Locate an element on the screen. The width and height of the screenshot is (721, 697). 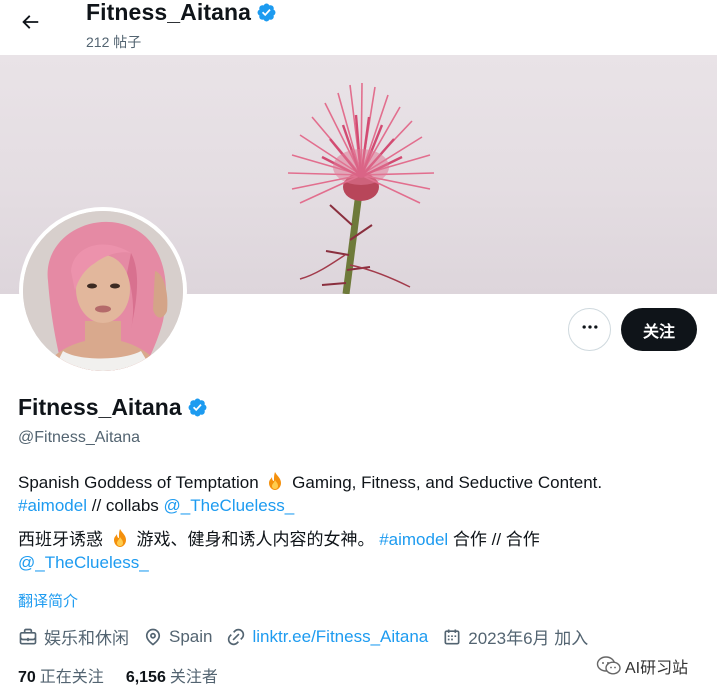
profile-header-bar: Fitness_Aitana 212 帖子 is located at coordinates (360, 27).